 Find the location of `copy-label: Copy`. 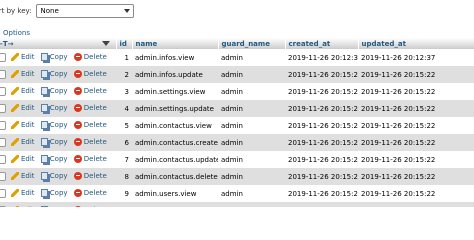

copy-label: Copy is located at coordinates (58, 73).